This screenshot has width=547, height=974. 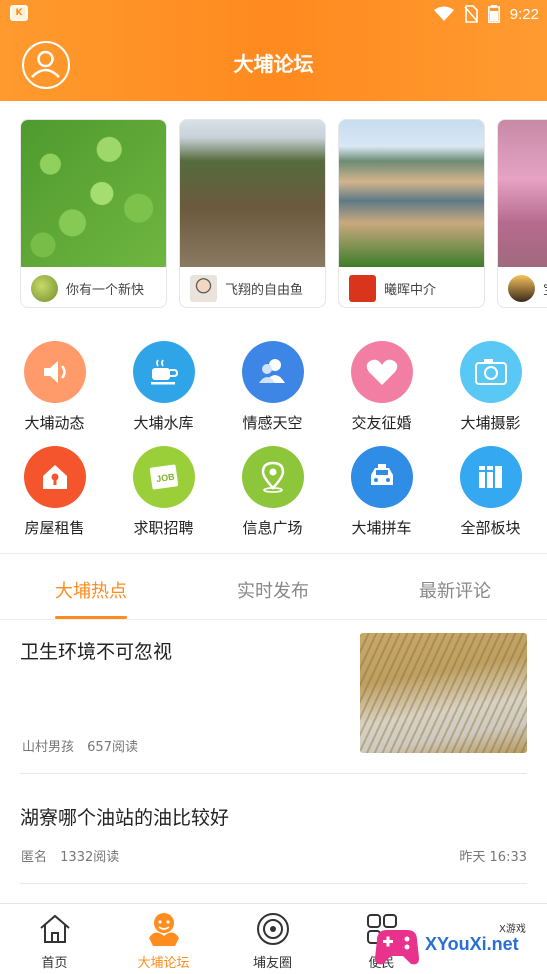 I want to click on location-pin-icon, so click(x=272, y=477).